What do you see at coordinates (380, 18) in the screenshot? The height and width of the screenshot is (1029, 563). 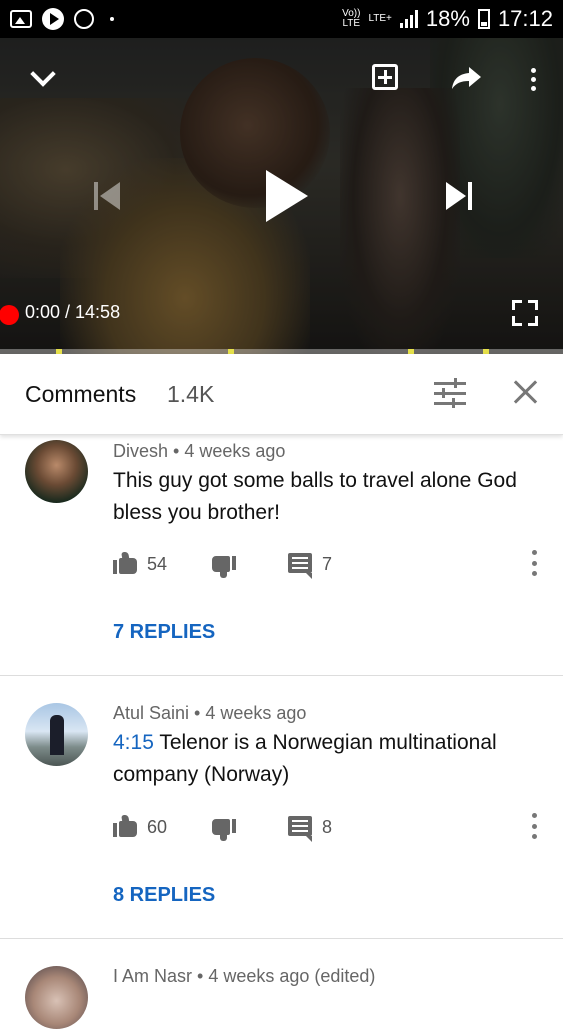 I see `lte-plus-label: LTE+` at bounding box center [380, 18].